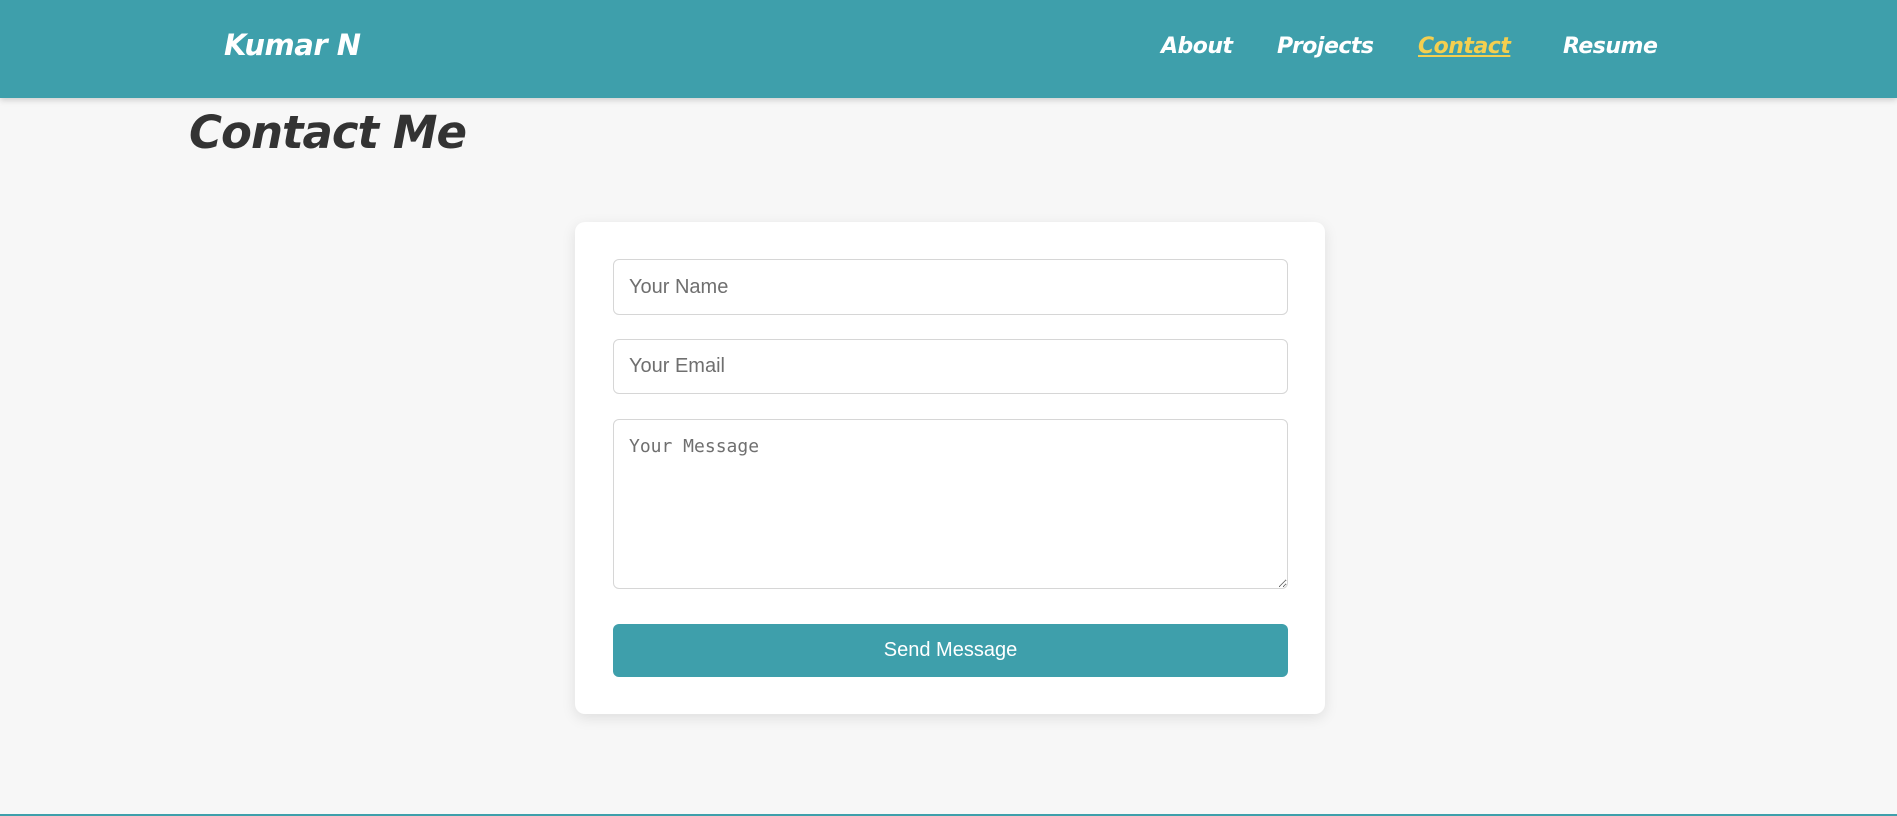 This screenshot has height=816, width=1897. I want to click on site-header: Kumar N About Projects Contact Resume, so click(948, 49).